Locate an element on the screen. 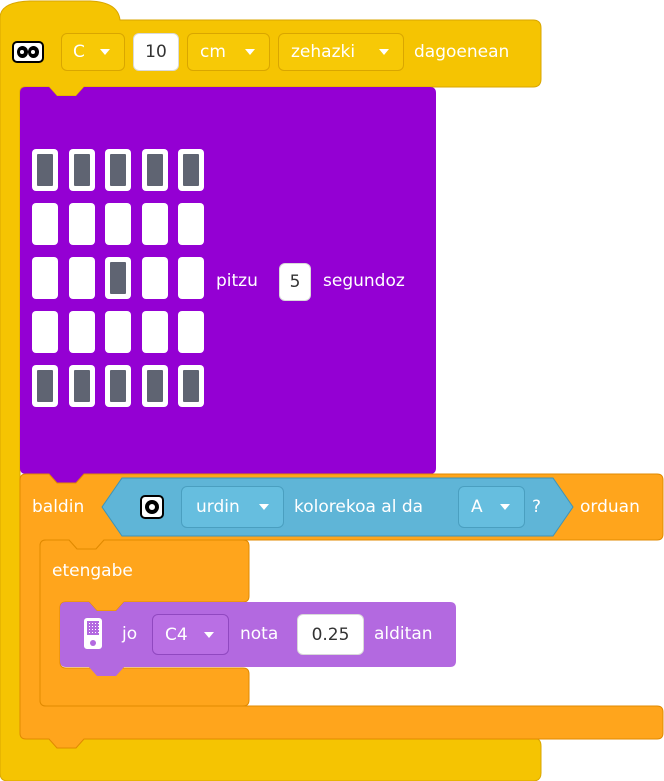 The height and width of the screenshot is (781, 664). forever-label: etengabe is located at coordinates (92, 571).